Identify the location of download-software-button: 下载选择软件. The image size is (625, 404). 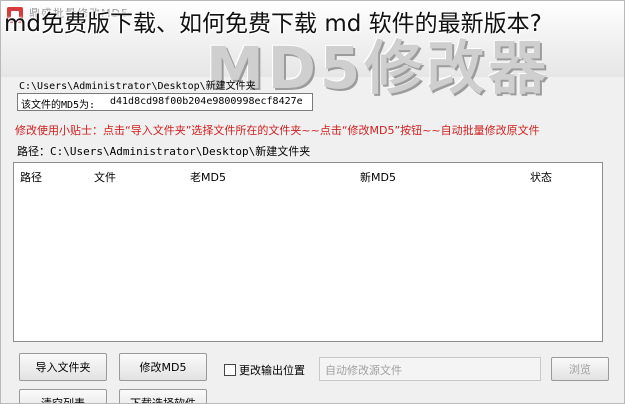
(163, 396).